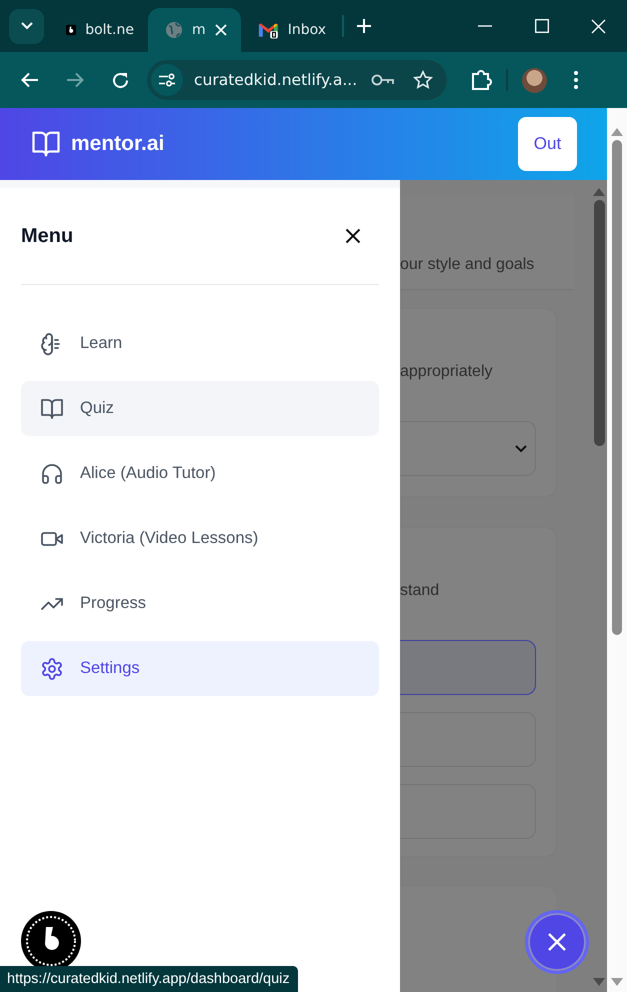 Image resolution: width=627 pixels, height=992 pixels. What do you see at coordinates (167, 80) in the screenshot?
I see `site-info-icon` at bounding box center [167, 80].